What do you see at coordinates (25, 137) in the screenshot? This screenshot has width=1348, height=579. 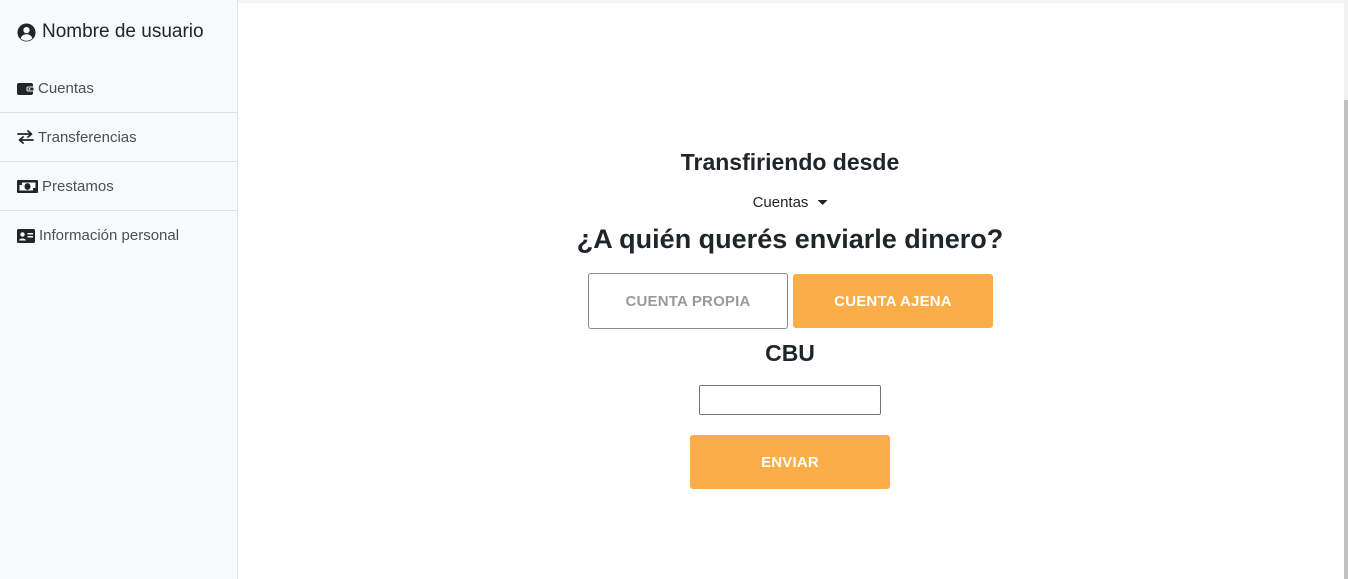 I see `exchange-arrows-icon` at bounding box center [25, 137].